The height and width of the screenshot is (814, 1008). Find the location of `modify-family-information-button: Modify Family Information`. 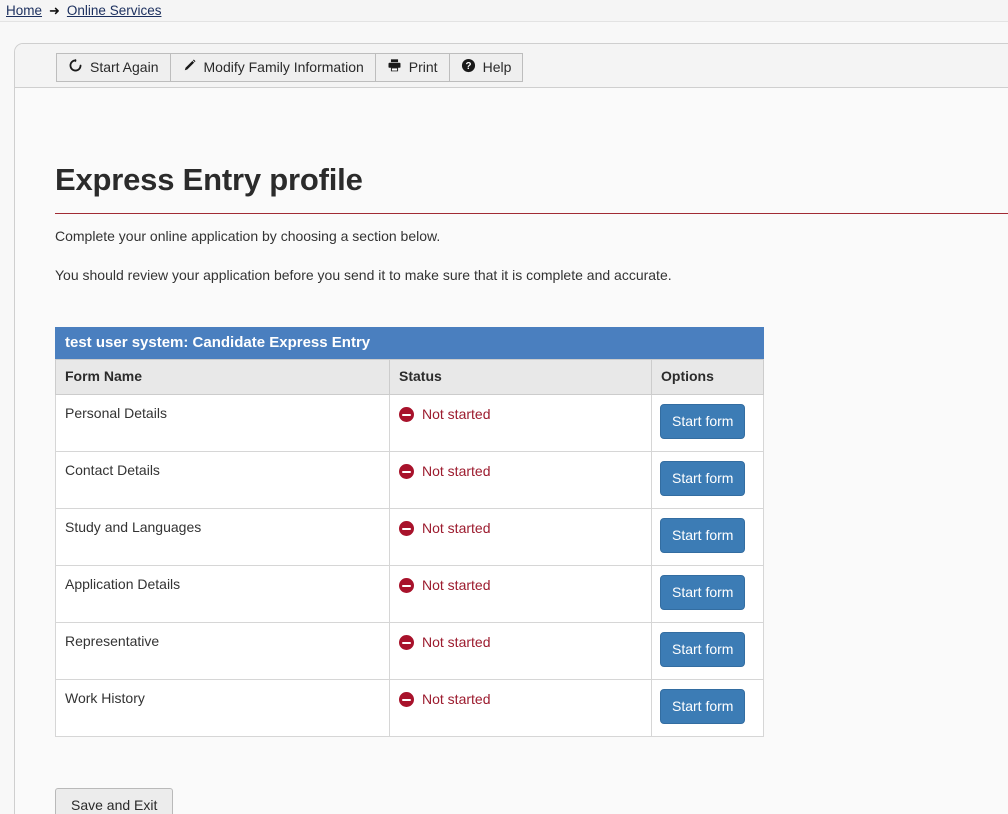

modify-family-information-button: Modify Family Information is located at coordinates (272, 67).